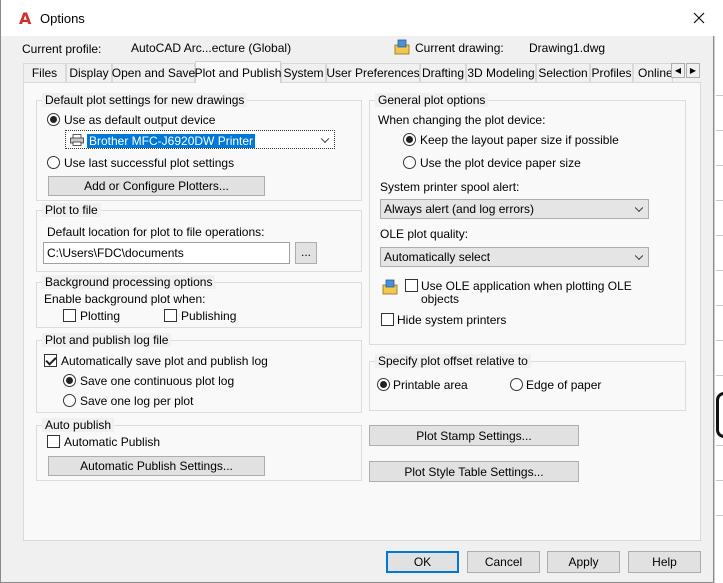 The height and width of the screenshot is (583, 723). Describe the element at coordinates (25, 18) in the screenshot. I see `autocad-logo-icon: A` at that location.